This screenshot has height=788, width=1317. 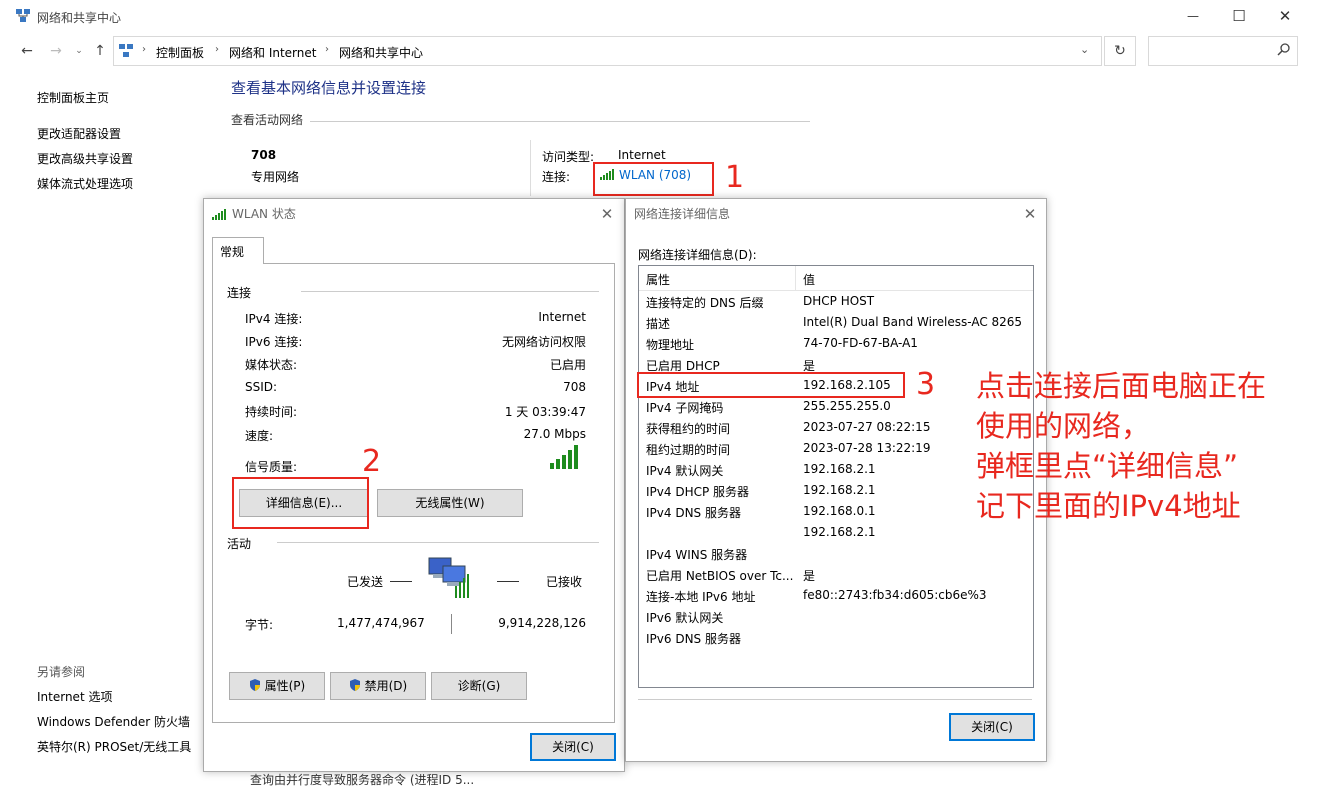 What do you see at coordinates (836, 576) in the screenshot?
I see `details-row: 已启用 NetBIOS over Tc... 是` at bounding box center [836, 576].